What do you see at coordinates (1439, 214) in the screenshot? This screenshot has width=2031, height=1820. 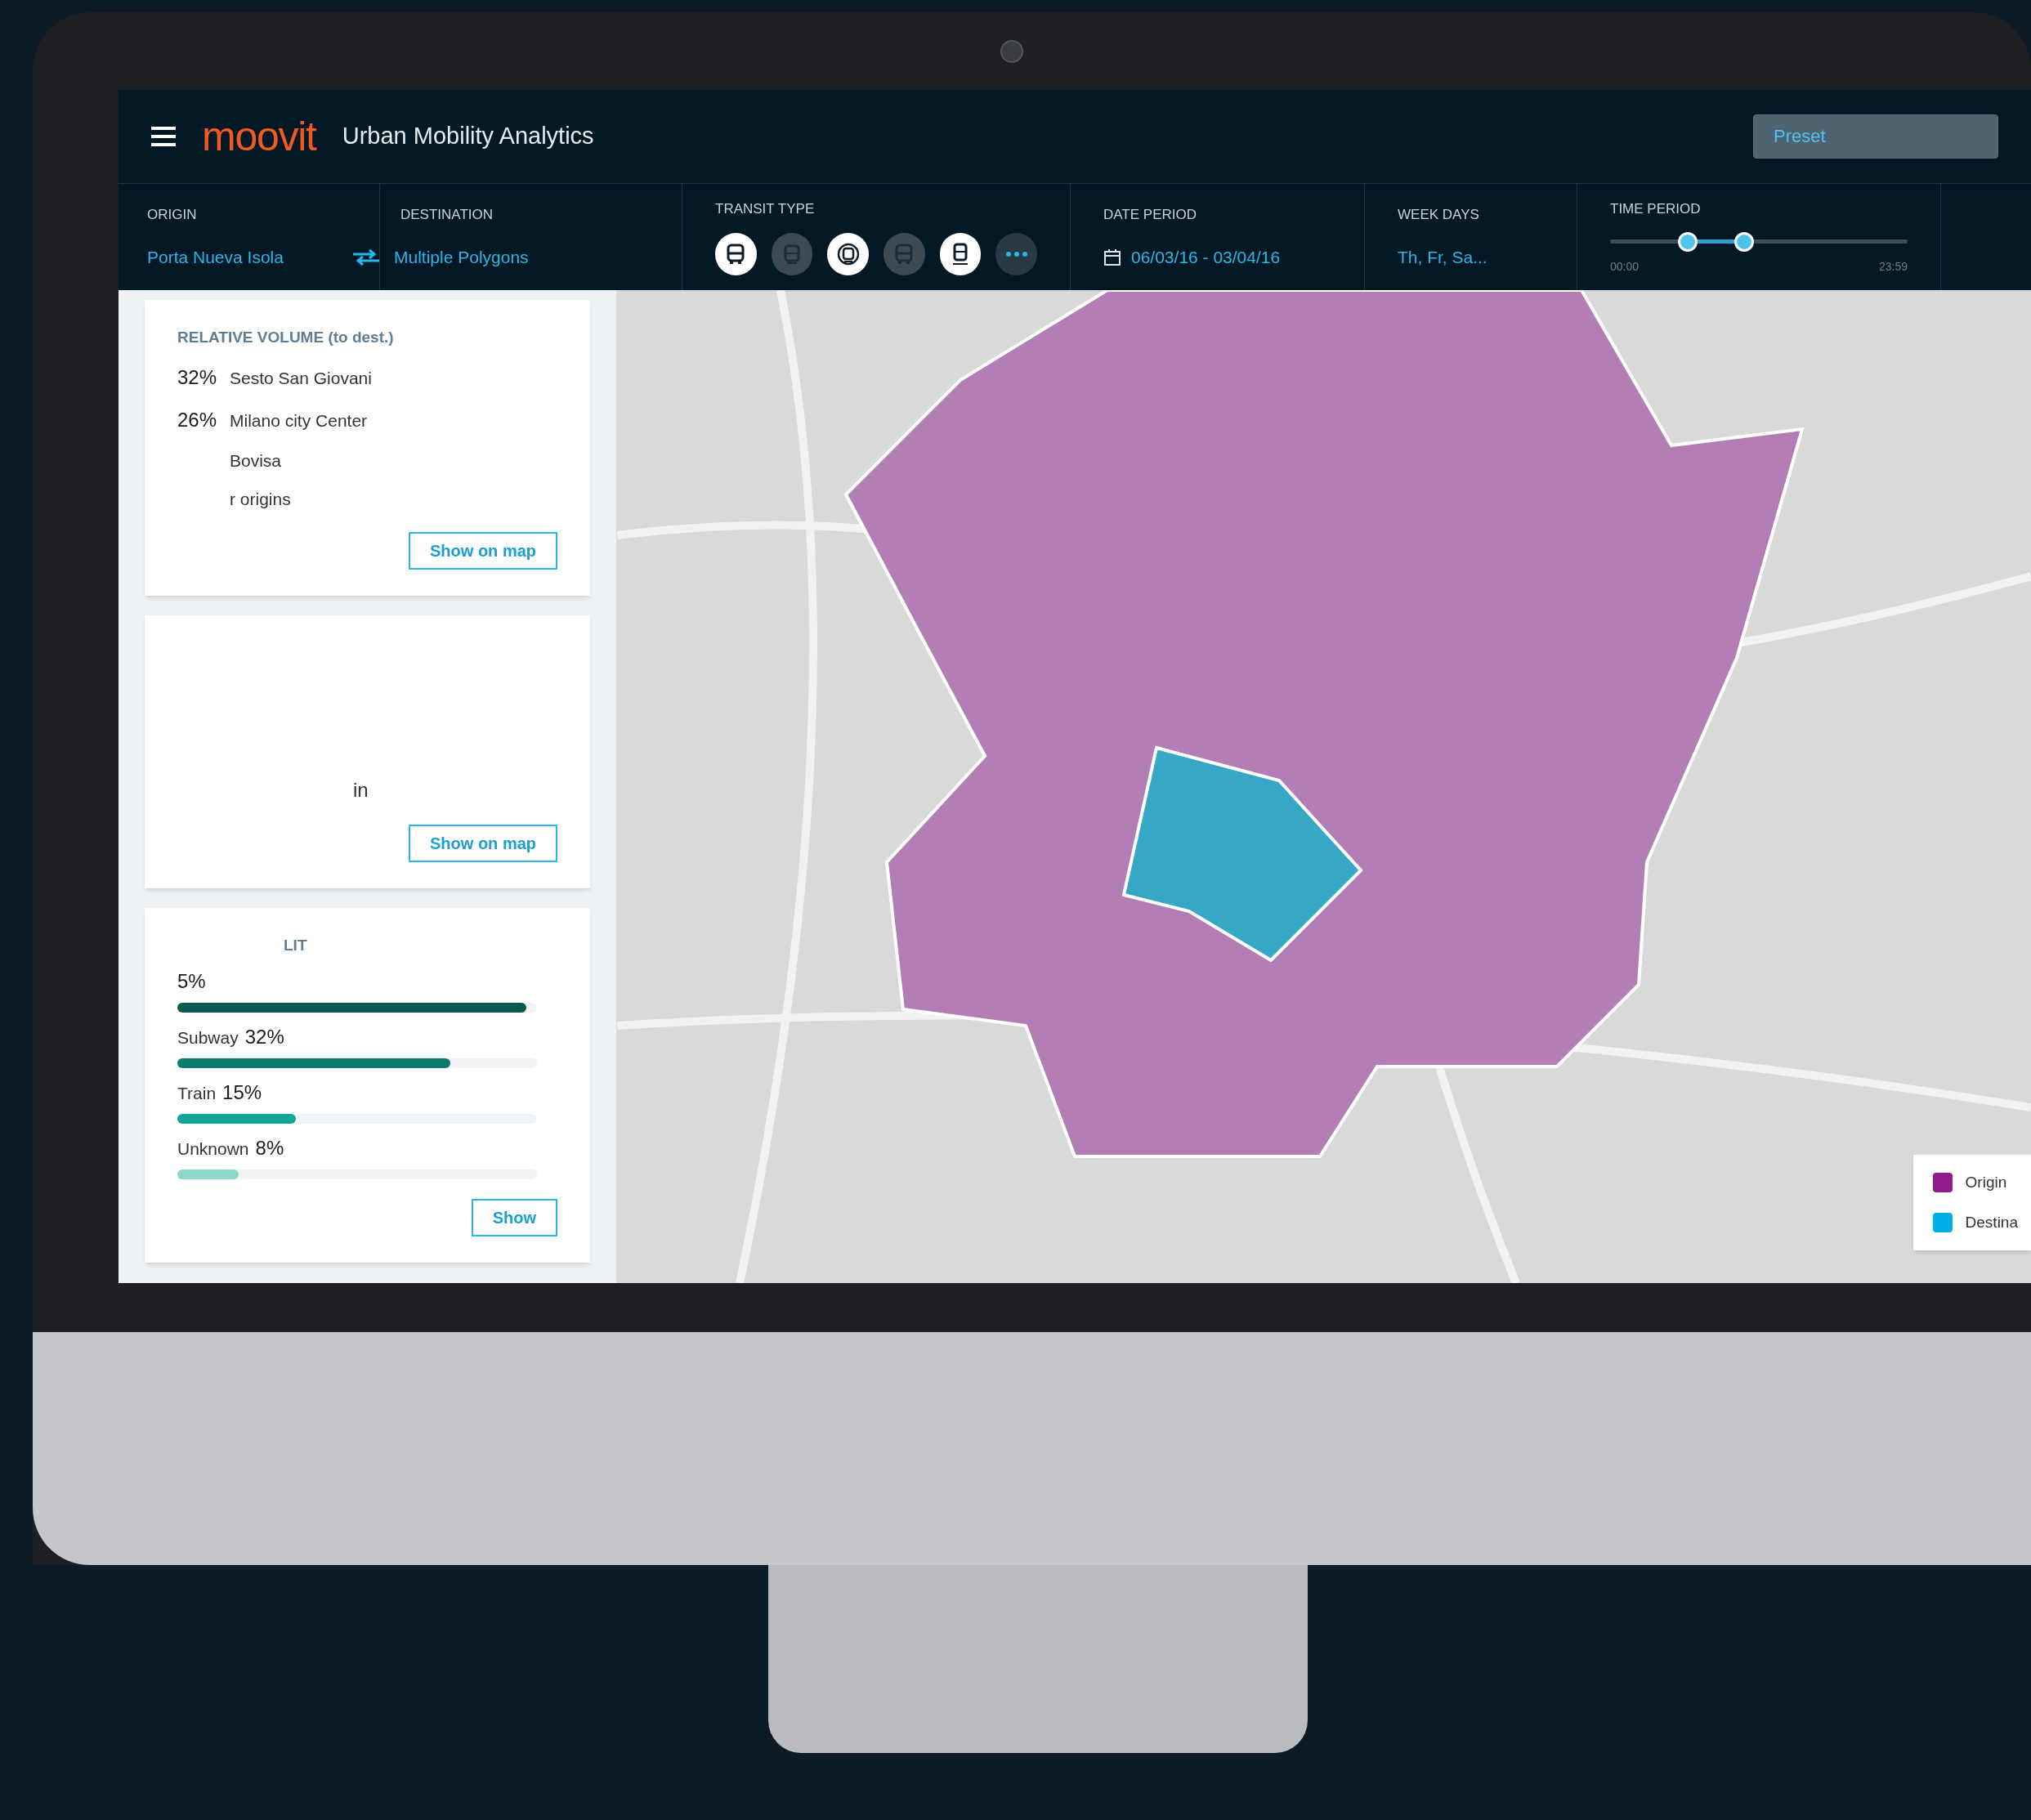 I see `filter-label: WEEK DAYS` at bounding box center [1439, 214].